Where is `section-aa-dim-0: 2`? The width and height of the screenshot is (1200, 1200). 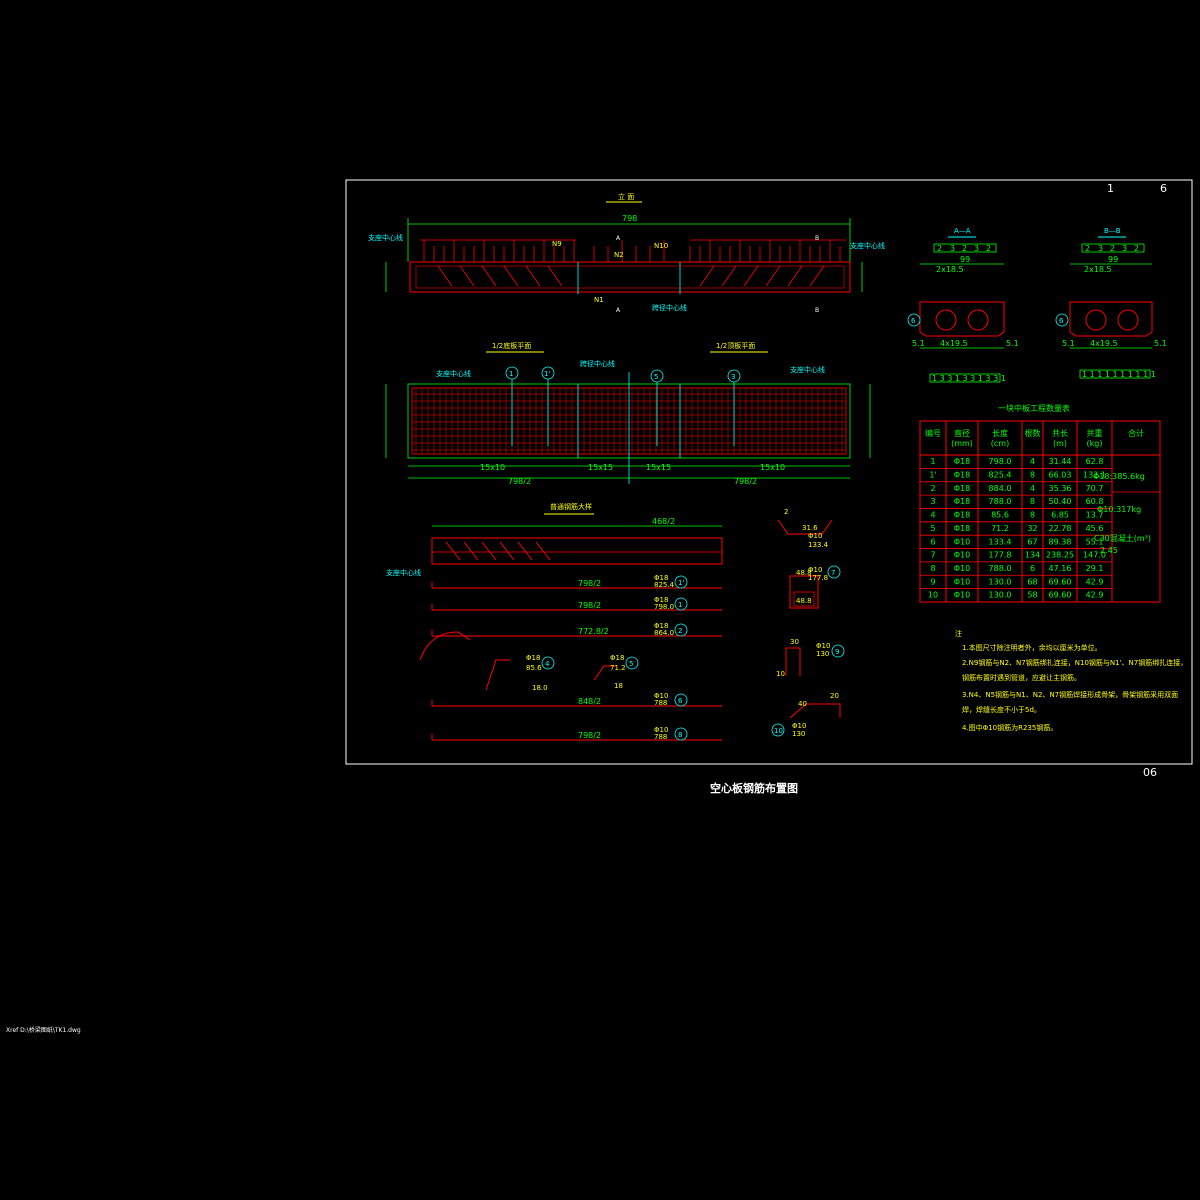 section-aa-dim-0: 2 is located at coordinates (939, 248).